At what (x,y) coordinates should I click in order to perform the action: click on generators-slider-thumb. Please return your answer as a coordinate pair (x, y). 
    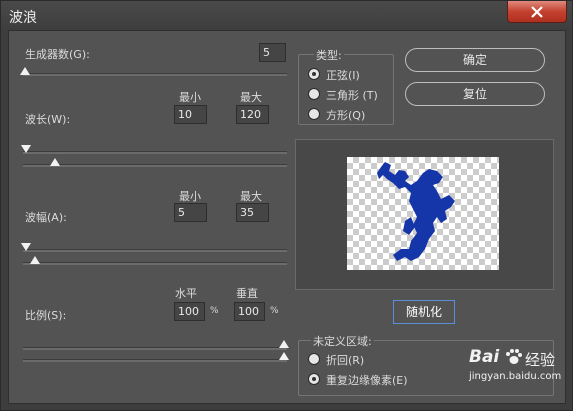
    Looking at the image, I should click on (25, 71).